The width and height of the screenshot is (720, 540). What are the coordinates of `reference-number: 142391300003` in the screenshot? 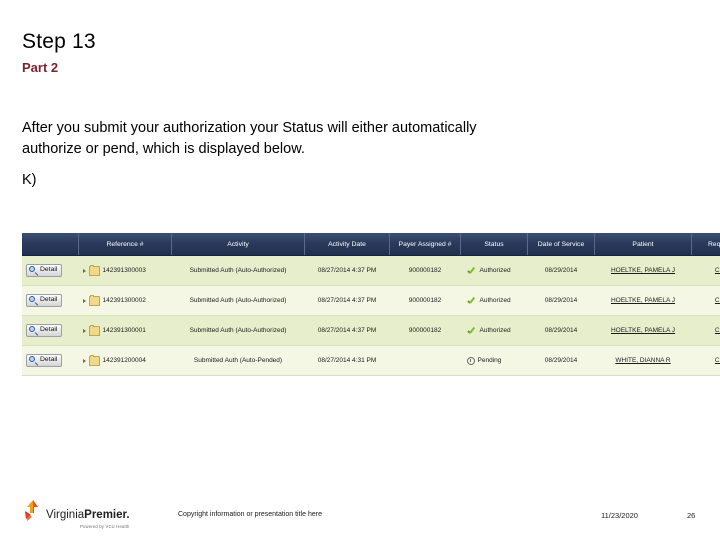 It's located at (124, 270).